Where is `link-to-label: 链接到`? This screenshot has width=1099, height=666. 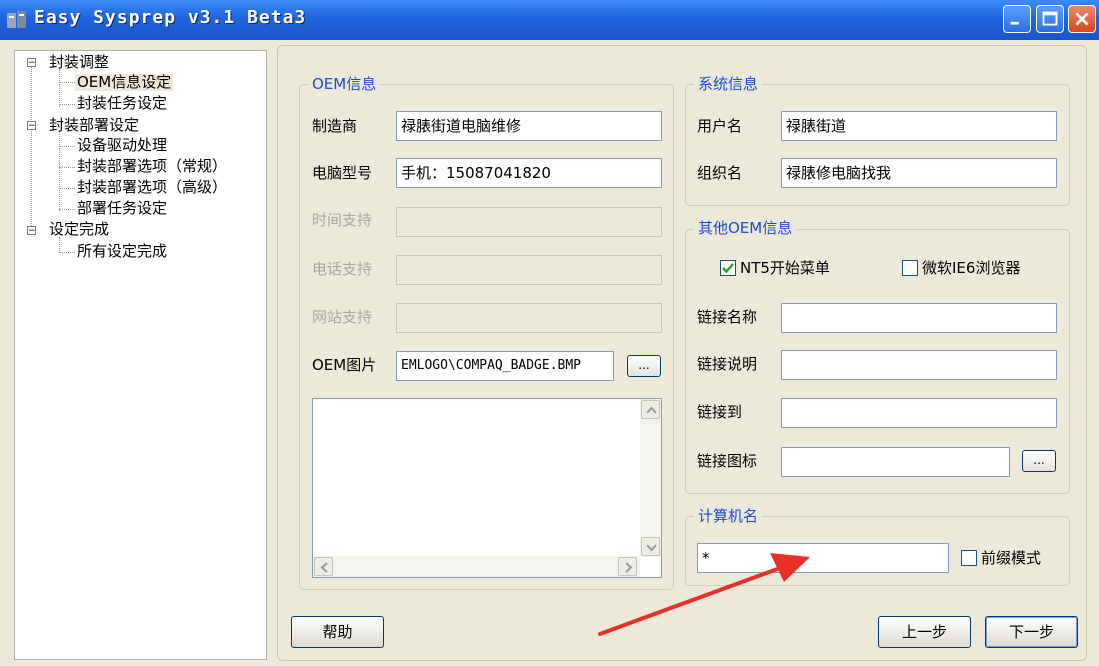 link-to-label: 链接到 is located at coordinates (720, 412).